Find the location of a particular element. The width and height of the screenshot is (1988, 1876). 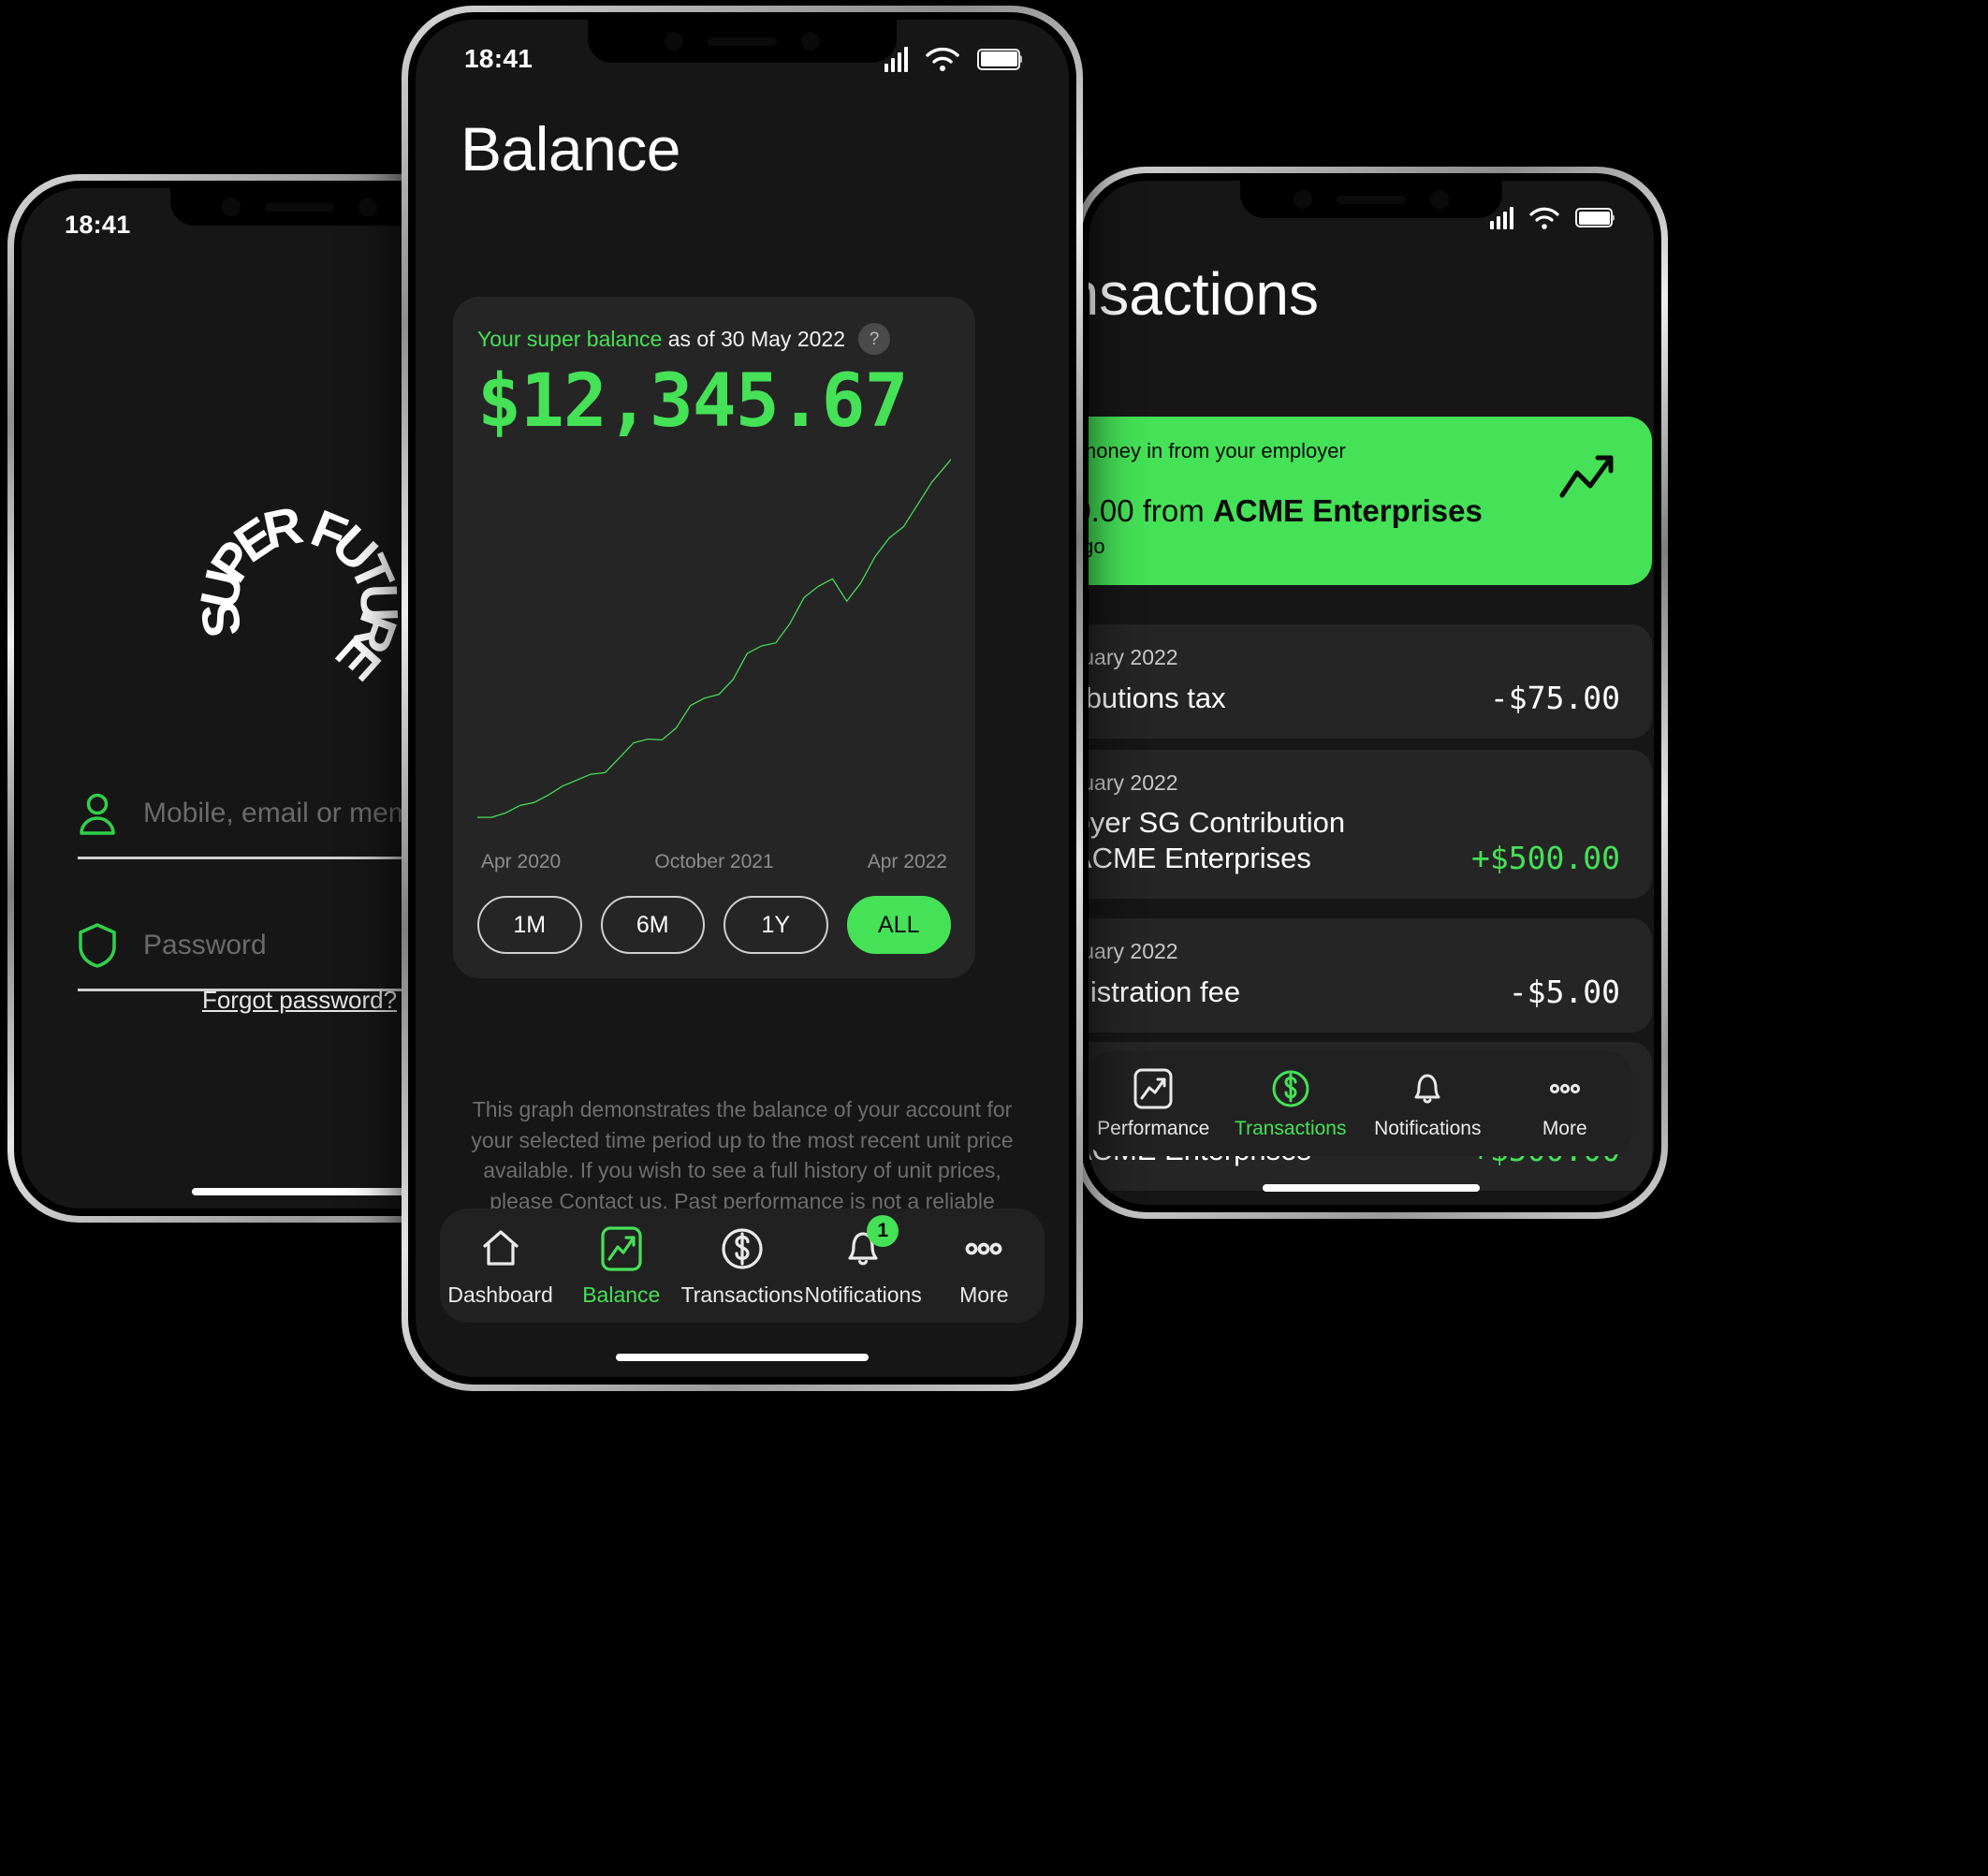

transactions-notch is located at coordinates (1371, 199).